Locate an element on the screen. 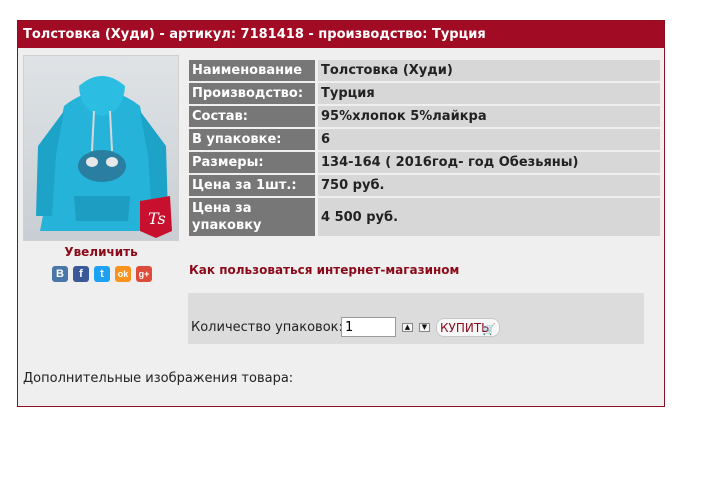 This screenshot has width=715, height=489. spec-key: Цена за 1шт.: is located at coordinates (253, 185).